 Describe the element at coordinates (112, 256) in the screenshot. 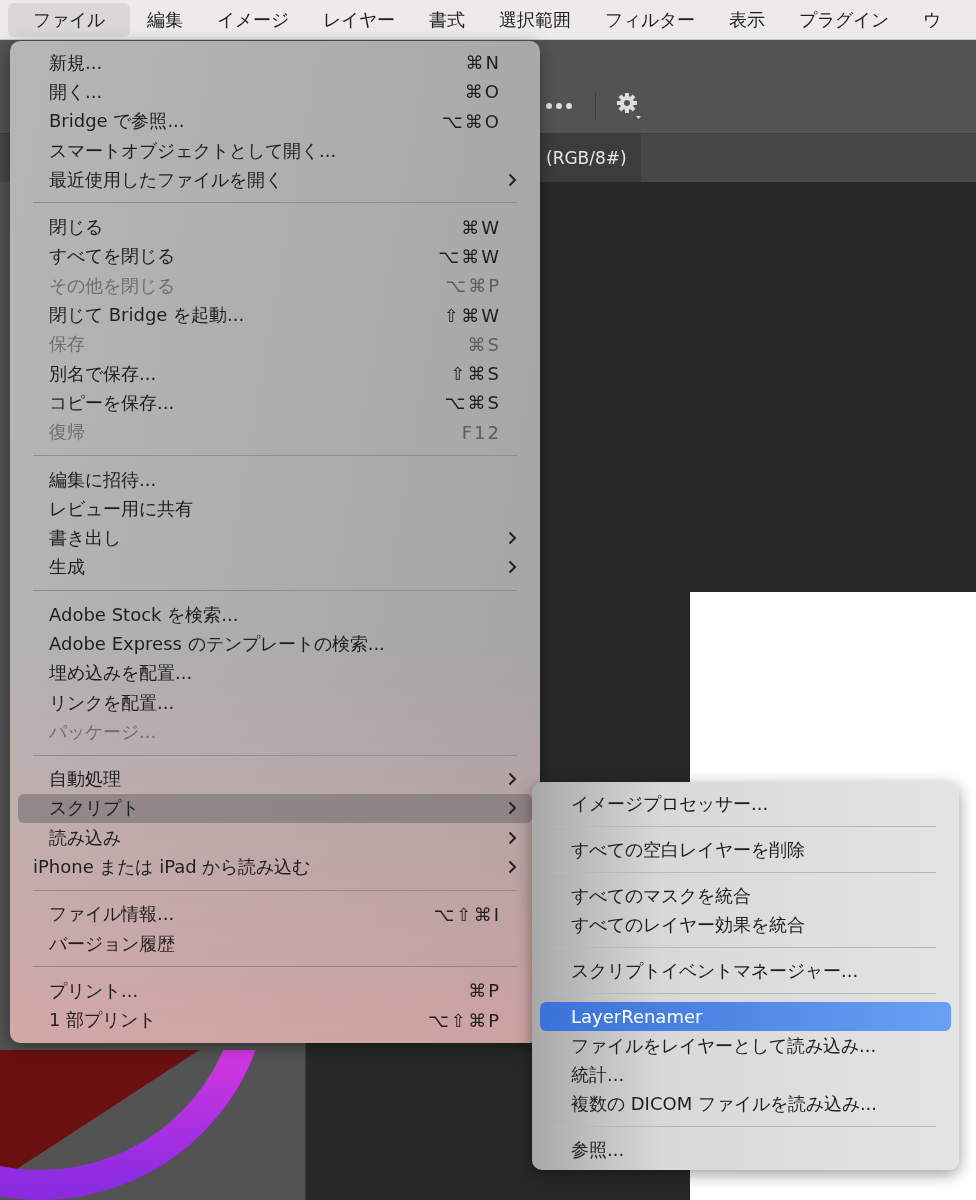

I see `menu-item-label: すべてを閉じる` at that location.